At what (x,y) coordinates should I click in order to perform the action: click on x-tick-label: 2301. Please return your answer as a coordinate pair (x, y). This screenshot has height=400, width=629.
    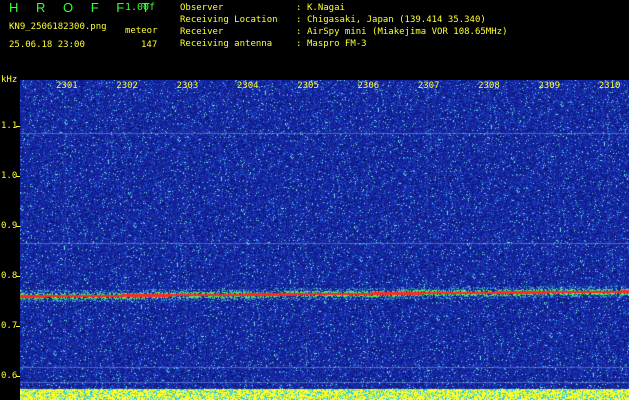
    Looking at the image, I should click on (67, 86).